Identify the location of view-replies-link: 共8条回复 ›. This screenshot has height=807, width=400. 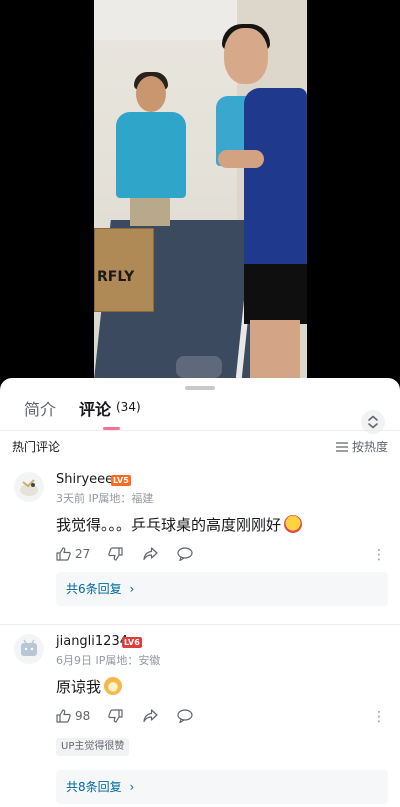
(222, 787).